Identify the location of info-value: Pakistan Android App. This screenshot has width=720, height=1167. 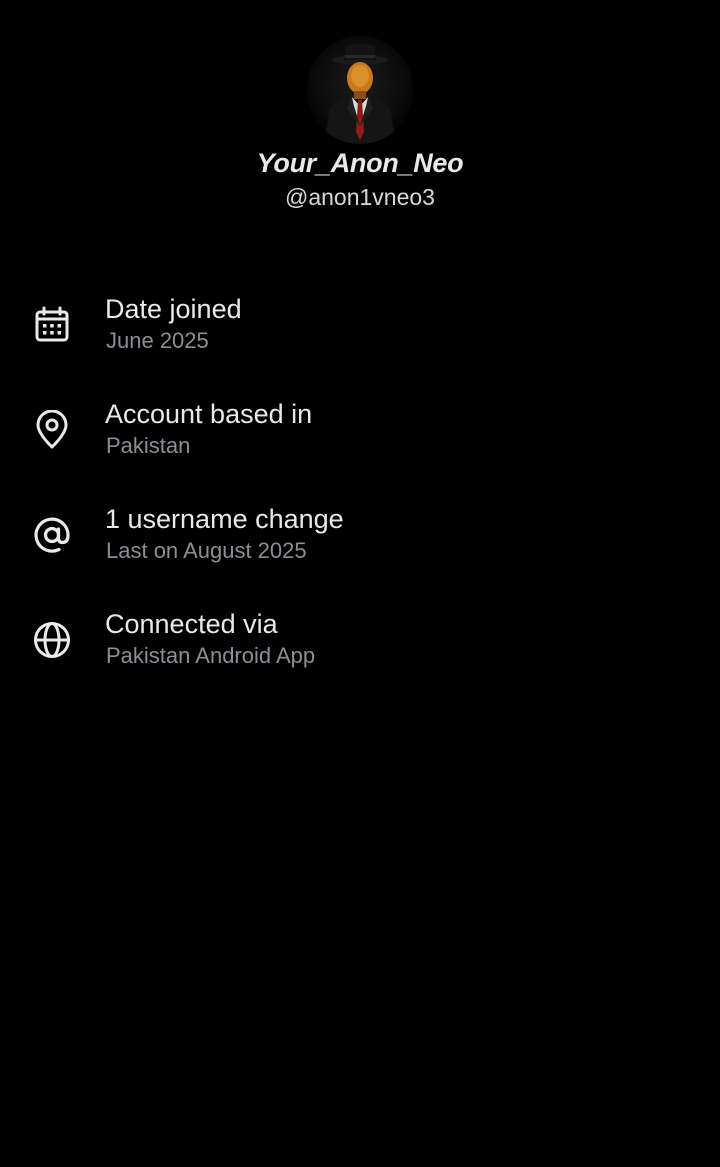
(211, 655).